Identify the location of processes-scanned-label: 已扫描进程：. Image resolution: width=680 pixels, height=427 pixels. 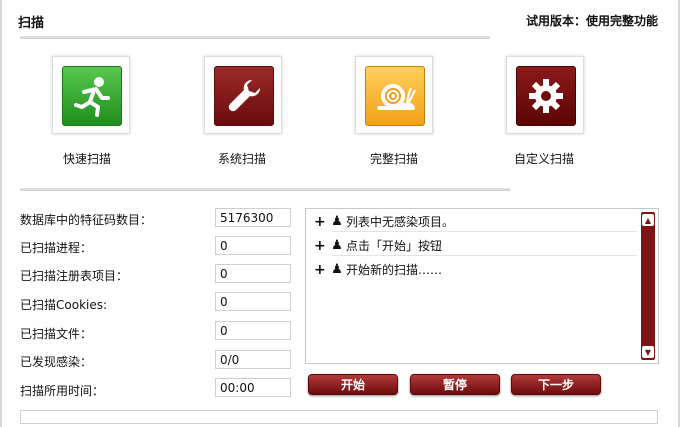
(56, 248).